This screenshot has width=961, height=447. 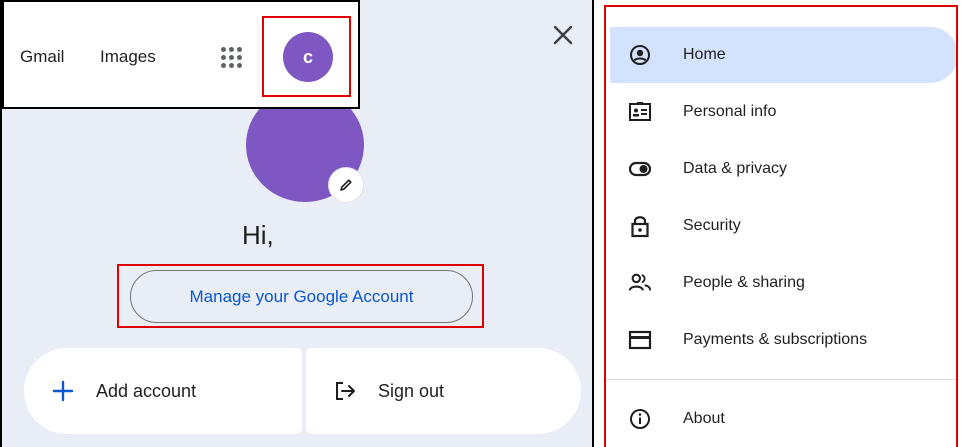 I want to click on close-button, so click(x=563, y=35).